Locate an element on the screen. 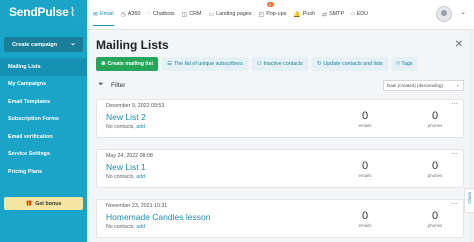 The height and width of the screenshot is (242, 474). edu-icon: ⌂ is located at coordinates (353, 14).